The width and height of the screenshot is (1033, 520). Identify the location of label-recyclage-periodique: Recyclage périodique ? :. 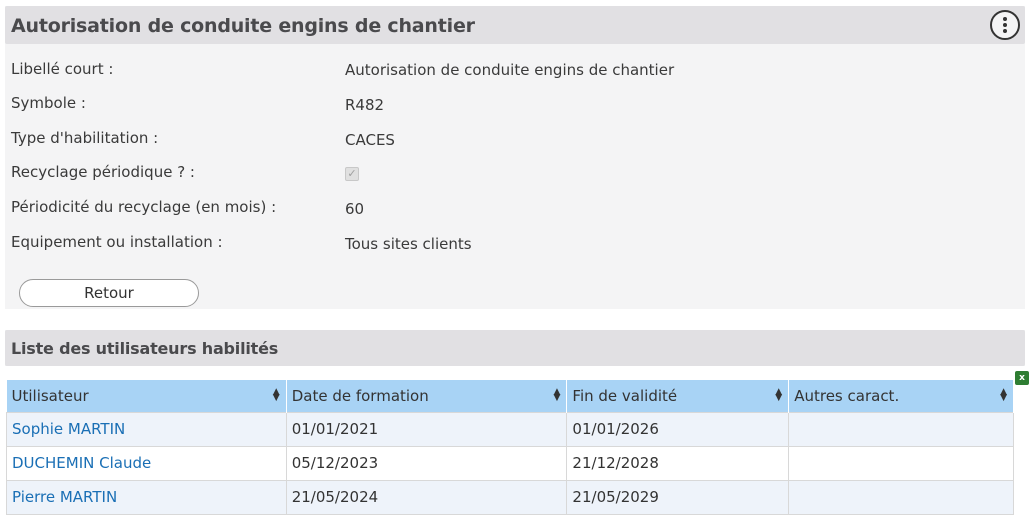
(103, 172).